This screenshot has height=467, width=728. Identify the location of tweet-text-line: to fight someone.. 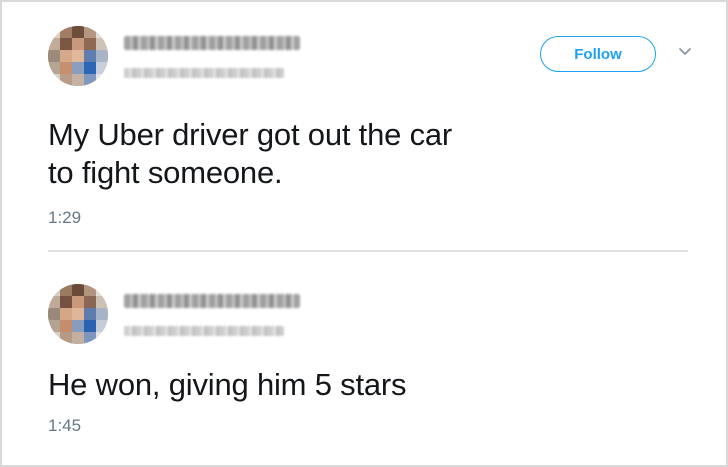
(165, 172).